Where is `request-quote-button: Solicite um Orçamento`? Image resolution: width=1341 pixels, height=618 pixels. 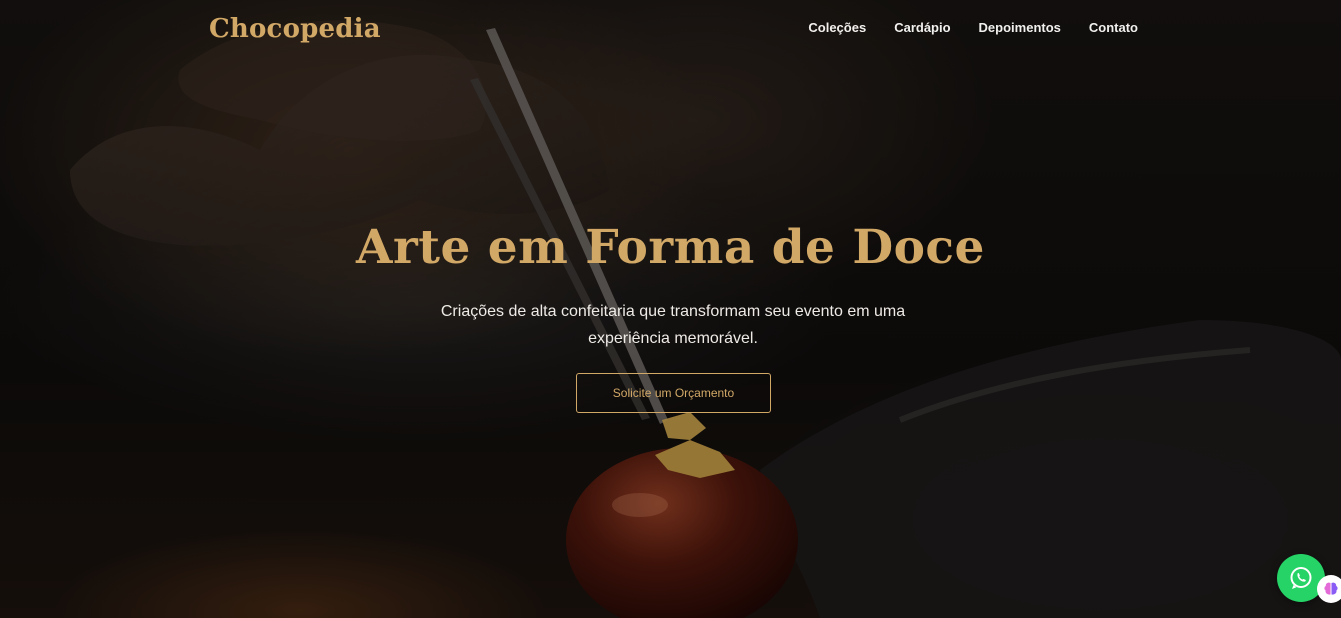 request-quote-button: Solicite um Orçamento is located at coordinates (673, 393).